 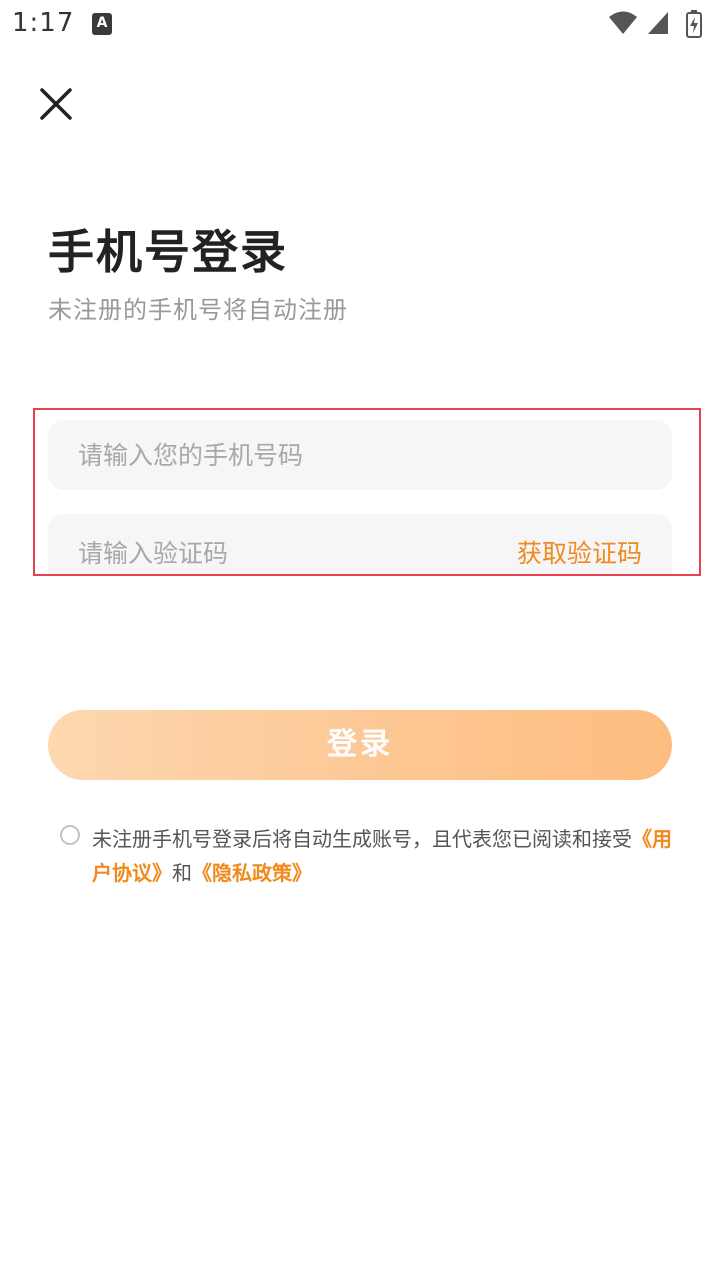 What do you see at coordinates (70, 835) in the screenshot?
I see `agreement-checkbox` at bounding box center [70, 835].